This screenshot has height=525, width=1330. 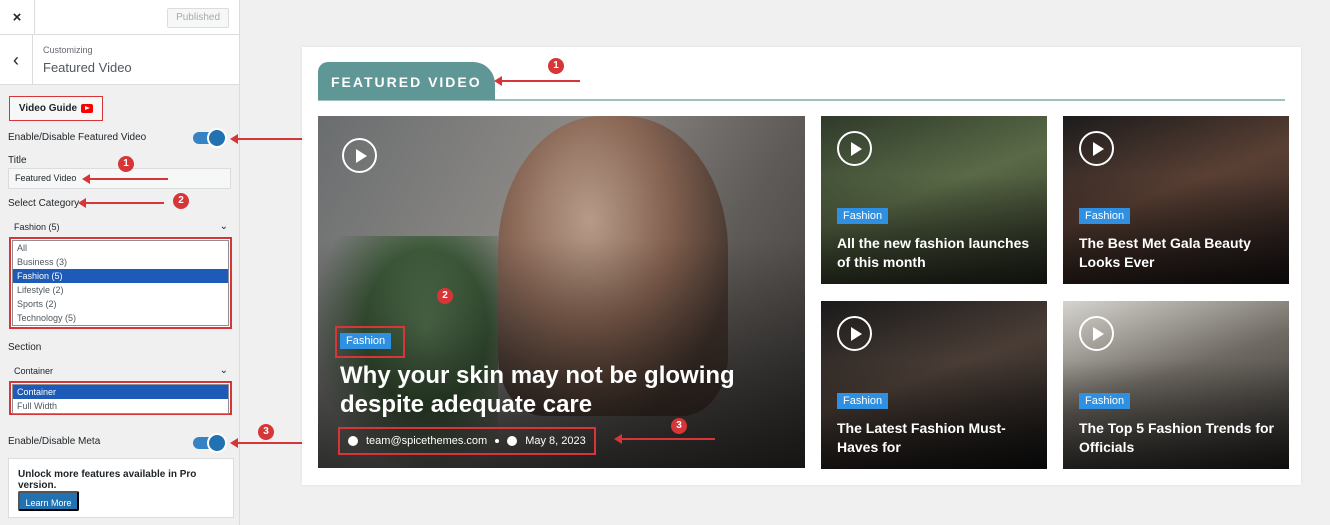 What do you see at coordinates (48, 501) in the screenshot?
I see `learn-more-button: Learn More` at bounding box center [48, 501].